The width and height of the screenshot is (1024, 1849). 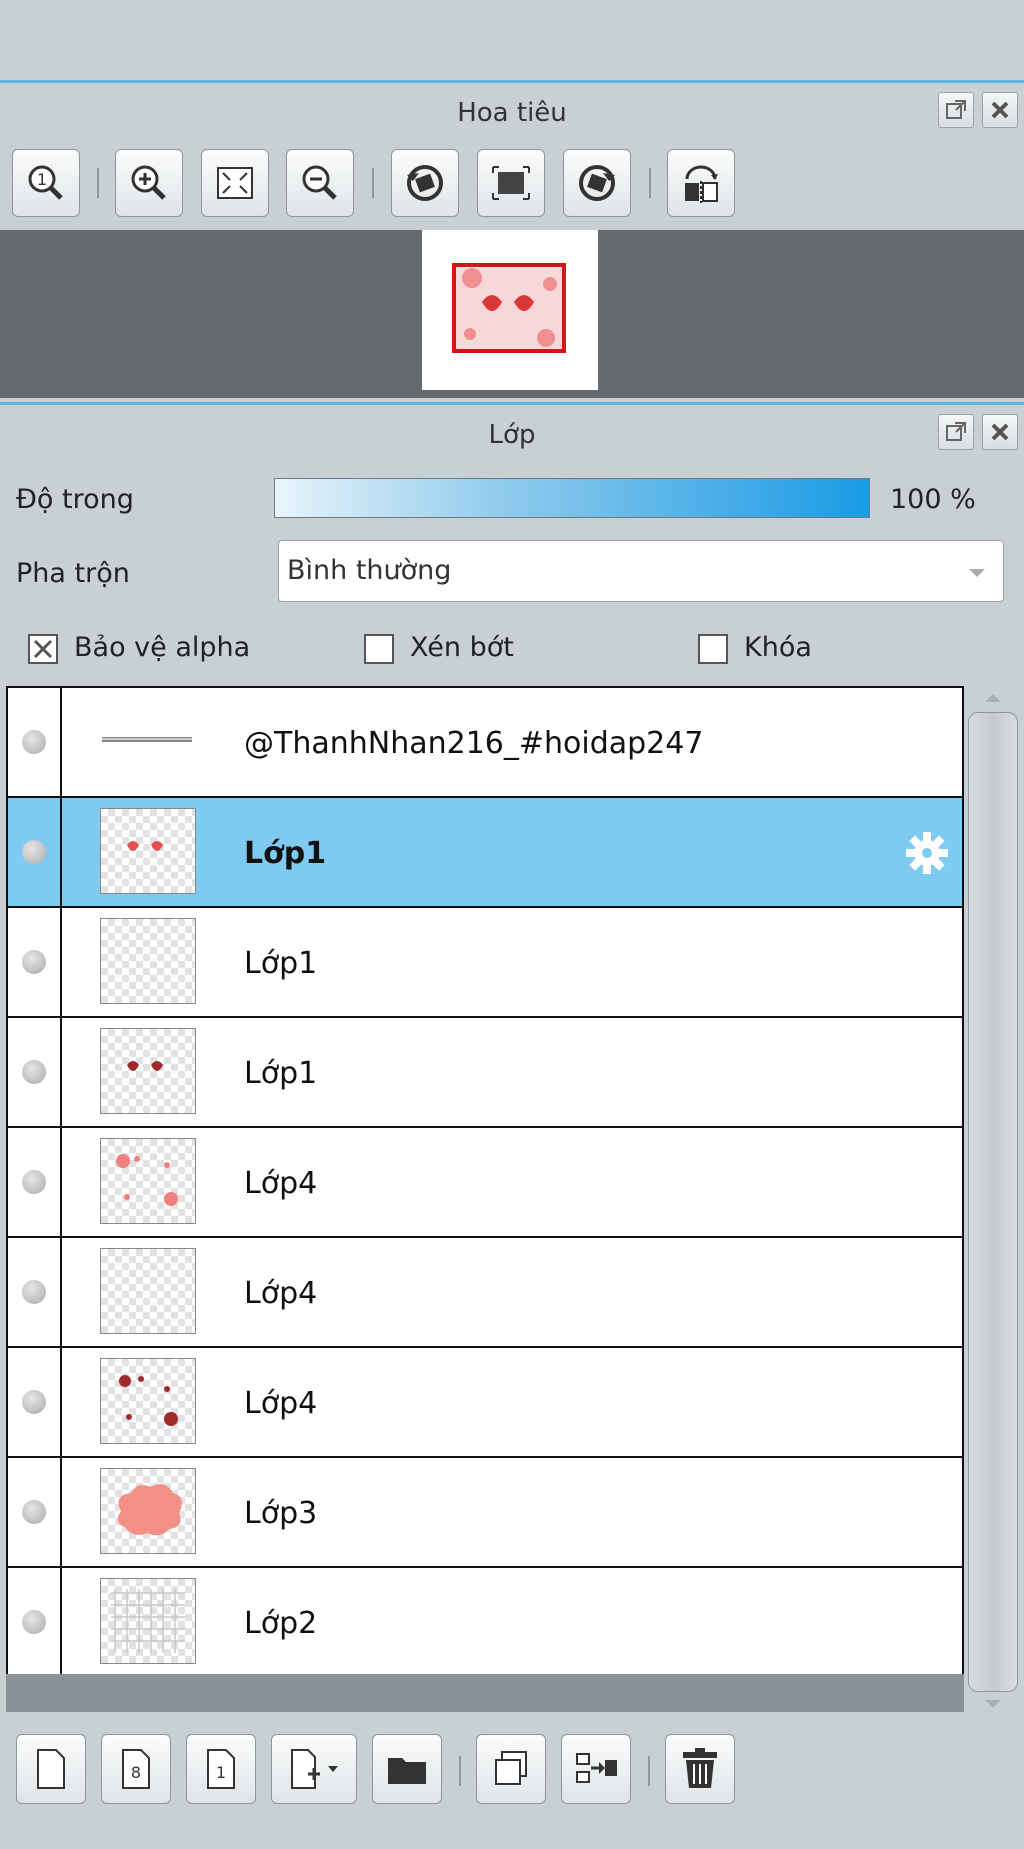 I want to click on clipping-label: Xén bớt, so click(x=462, y=647).